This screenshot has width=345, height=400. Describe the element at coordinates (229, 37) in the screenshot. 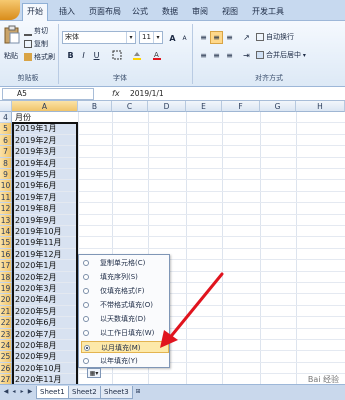

I see `align-bottom-button: ≡` at that location.